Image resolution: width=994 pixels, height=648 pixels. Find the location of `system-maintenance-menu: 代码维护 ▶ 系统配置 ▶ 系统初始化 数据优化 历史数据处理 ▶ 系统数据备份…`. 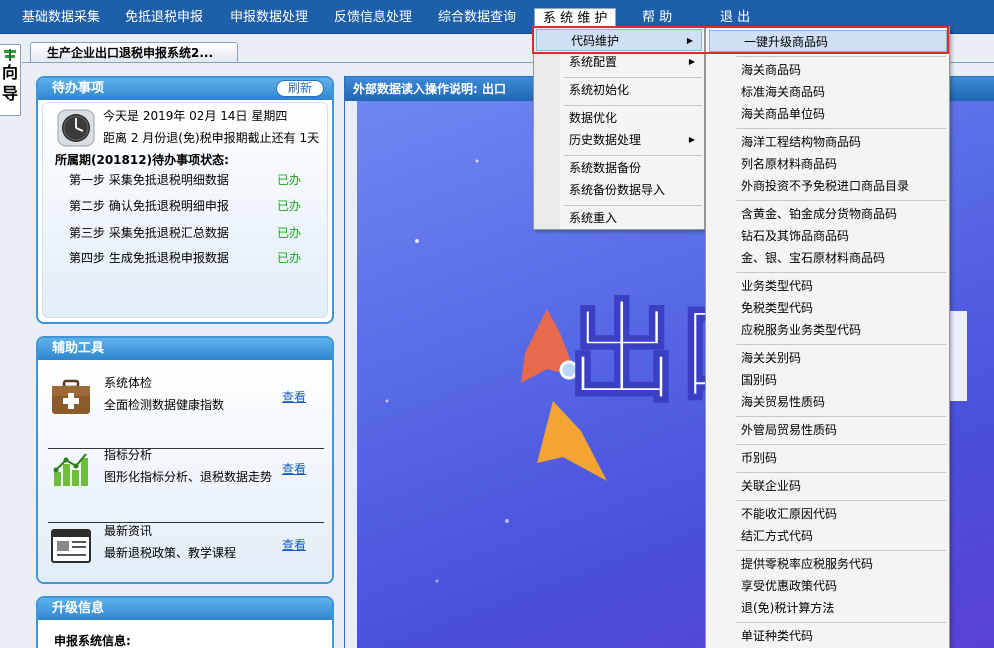

system-maintenance-menu: 代码维护 ▶ 系统配置 ▶ 系统初始化 数据优化 历史数据处理 ▶ 系统数据备份… is located at coordinates (619, 128).